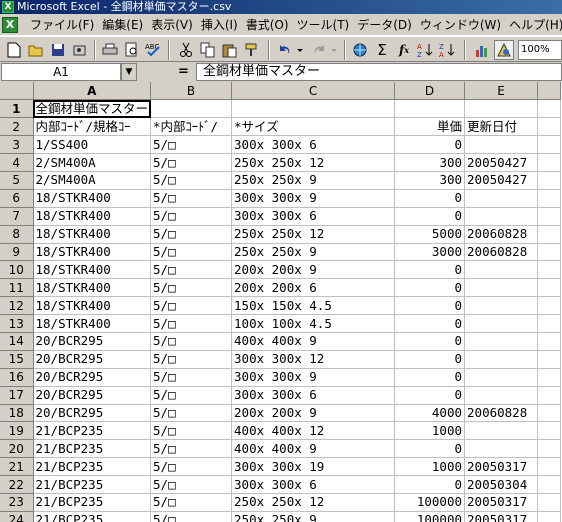  I want to click on cell-c: 100x 100x 4.5, so click(313, 323).